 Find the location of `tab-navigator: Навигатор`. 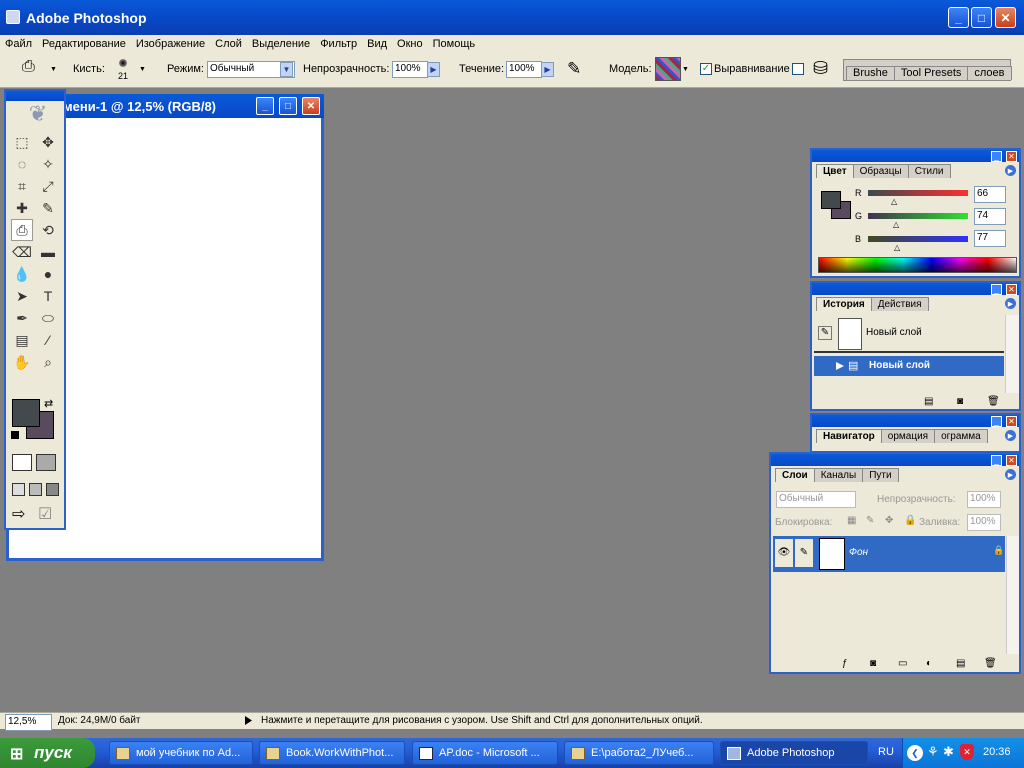

tab-navigator: Навигатор is located at coordinates (849, 436).